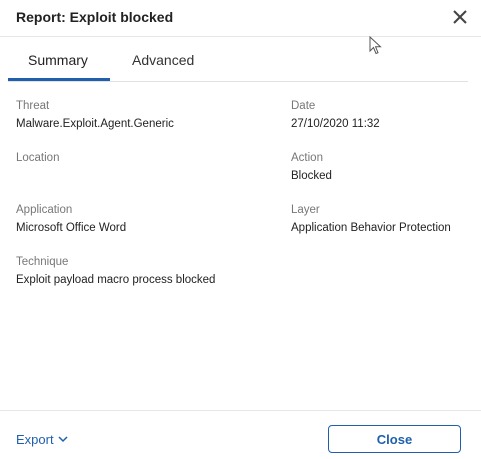  What do you see at coordinates (38, 158) in the screenshot?
I see `field-label: Location` at bounding box center [38, 158].